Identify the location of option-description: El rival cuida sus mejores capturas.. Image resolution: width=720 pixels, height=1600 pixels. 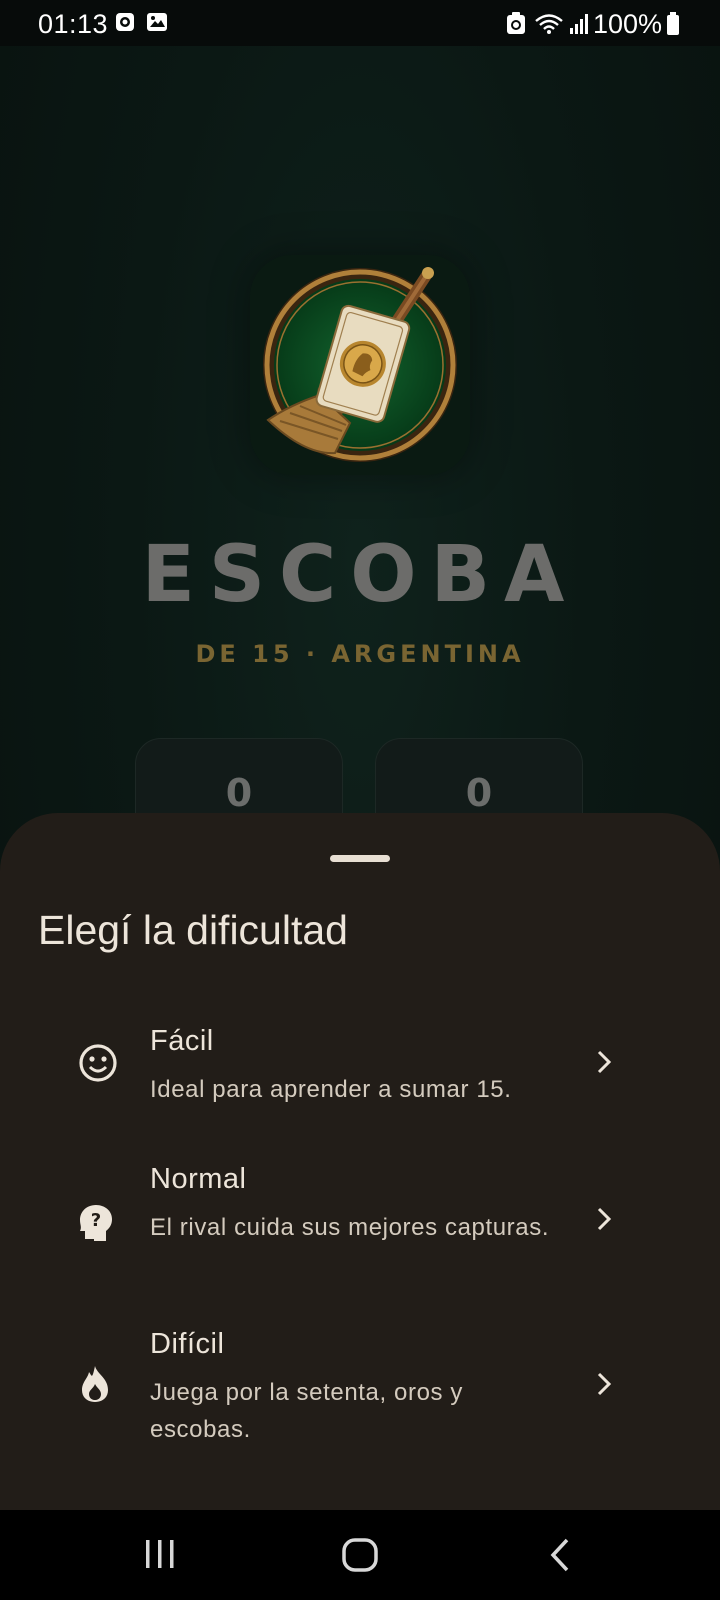
(350, 1227).